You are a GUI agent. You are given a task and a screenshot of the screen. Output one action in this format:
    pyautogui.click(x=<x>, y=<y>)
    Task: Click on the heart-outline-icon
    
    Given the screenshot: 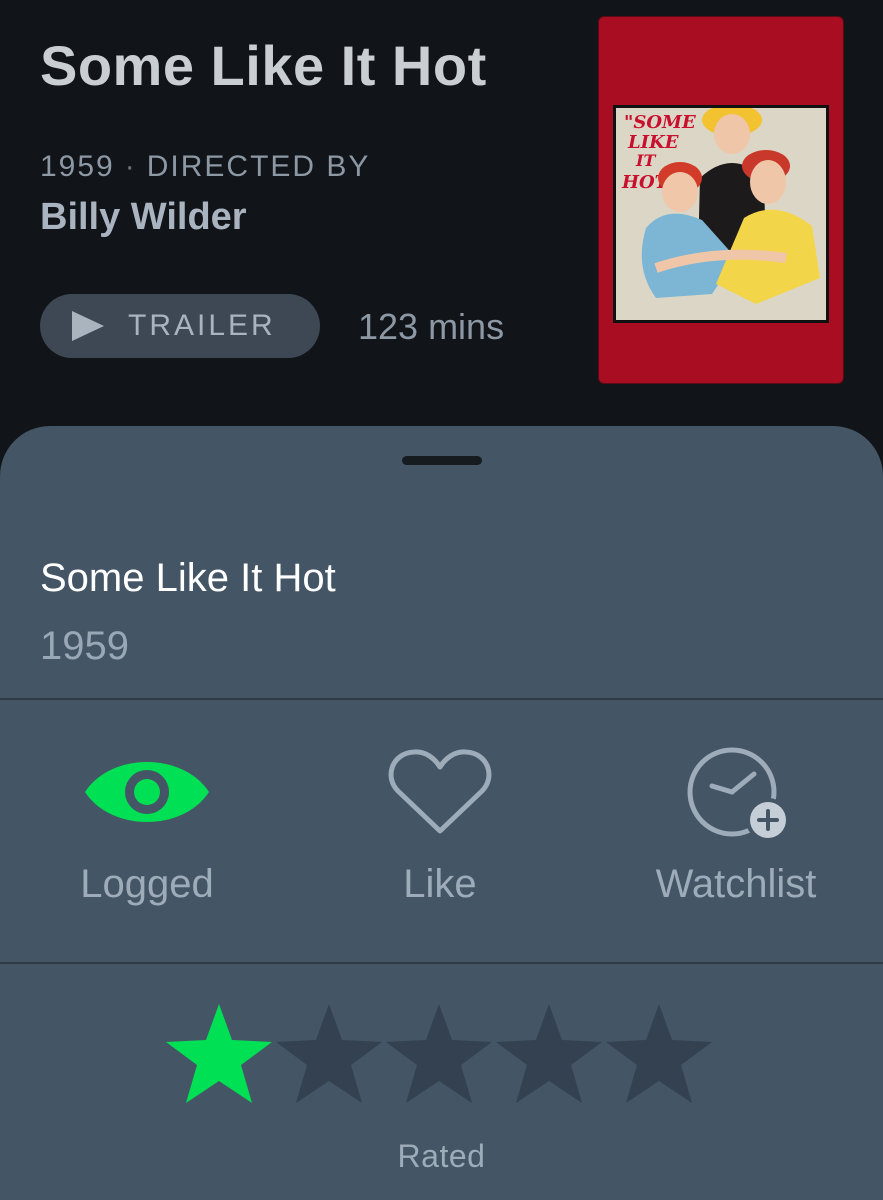 What is the action you would take?
    pyautogui.click(x=440, y=791)
    